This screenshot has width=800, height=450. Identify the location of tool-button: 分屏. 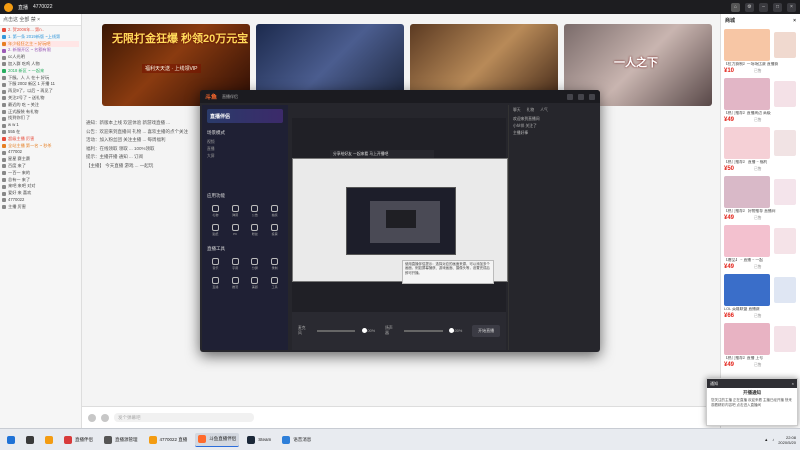
(255, 266).